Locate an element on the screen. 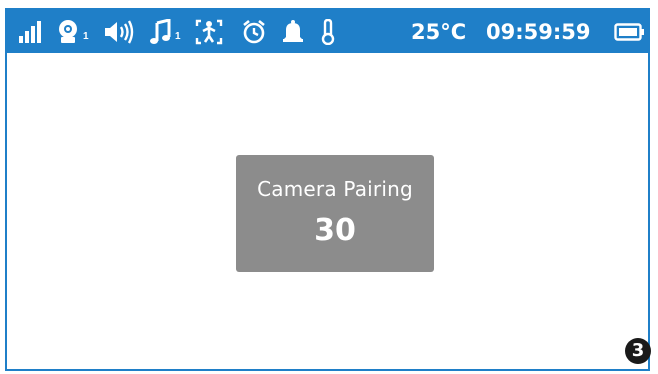  music-icon is located at coordinates (160, 31).